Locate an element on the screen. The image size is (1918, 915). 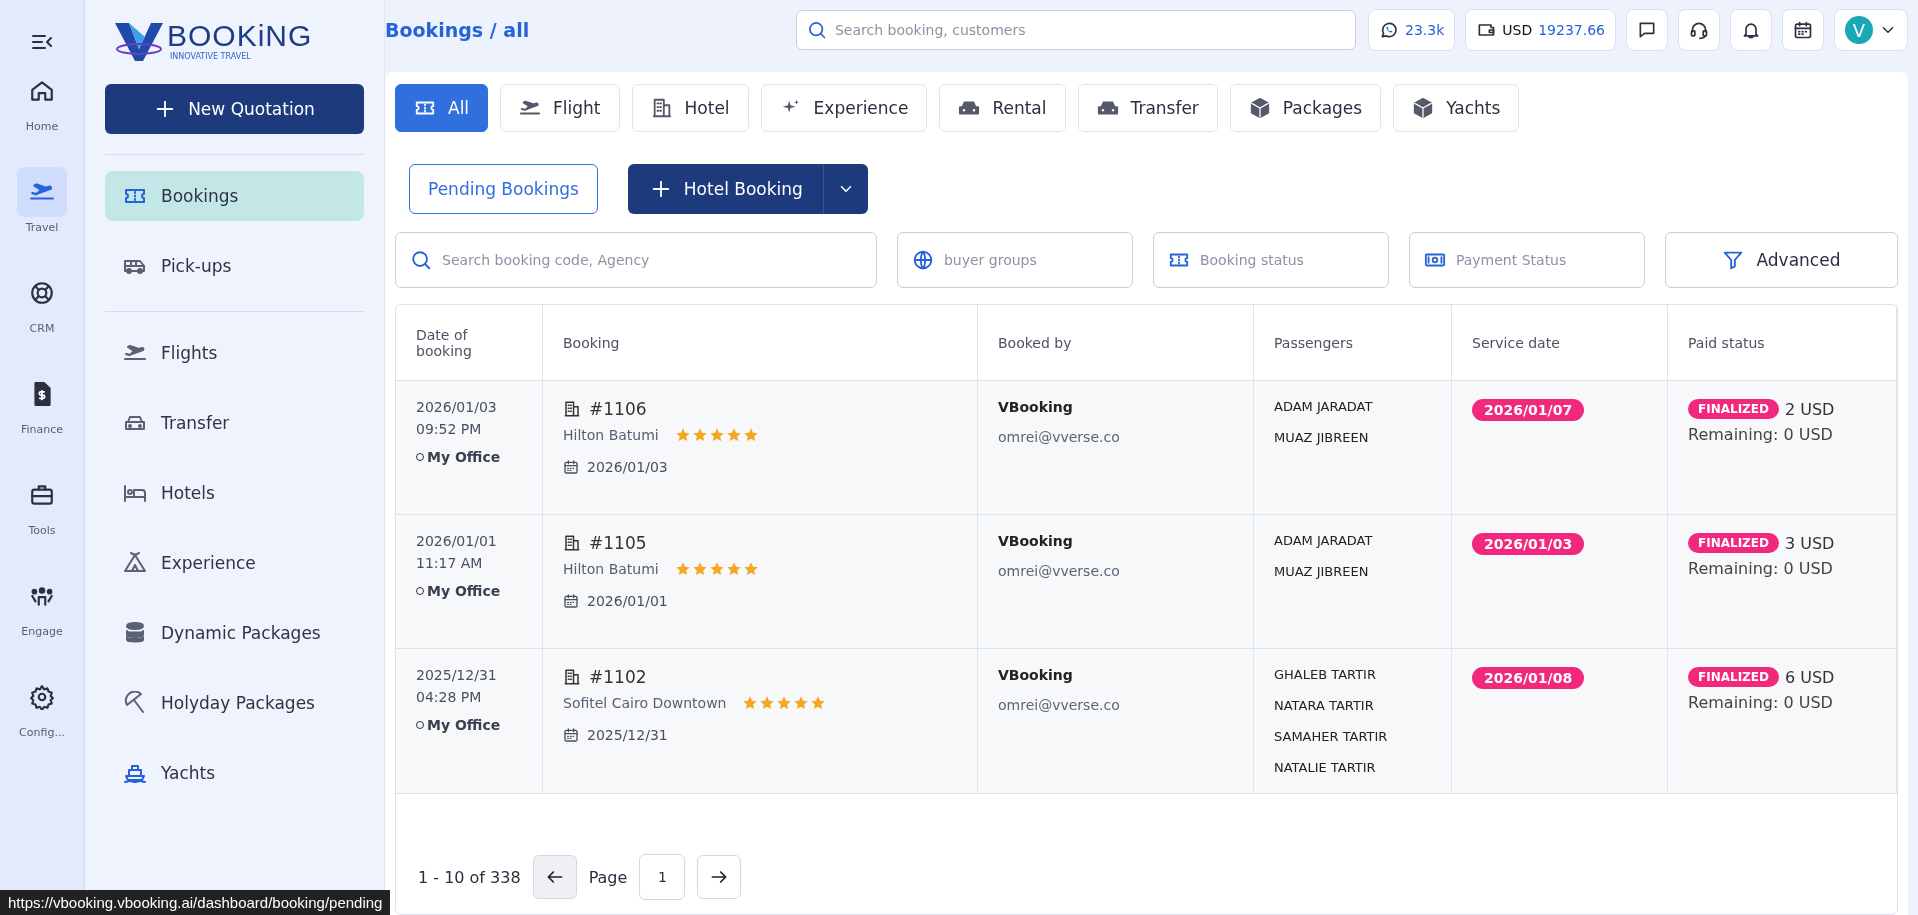
page-range: 1 - 10 of 338 is located at coordinates (469, 877).